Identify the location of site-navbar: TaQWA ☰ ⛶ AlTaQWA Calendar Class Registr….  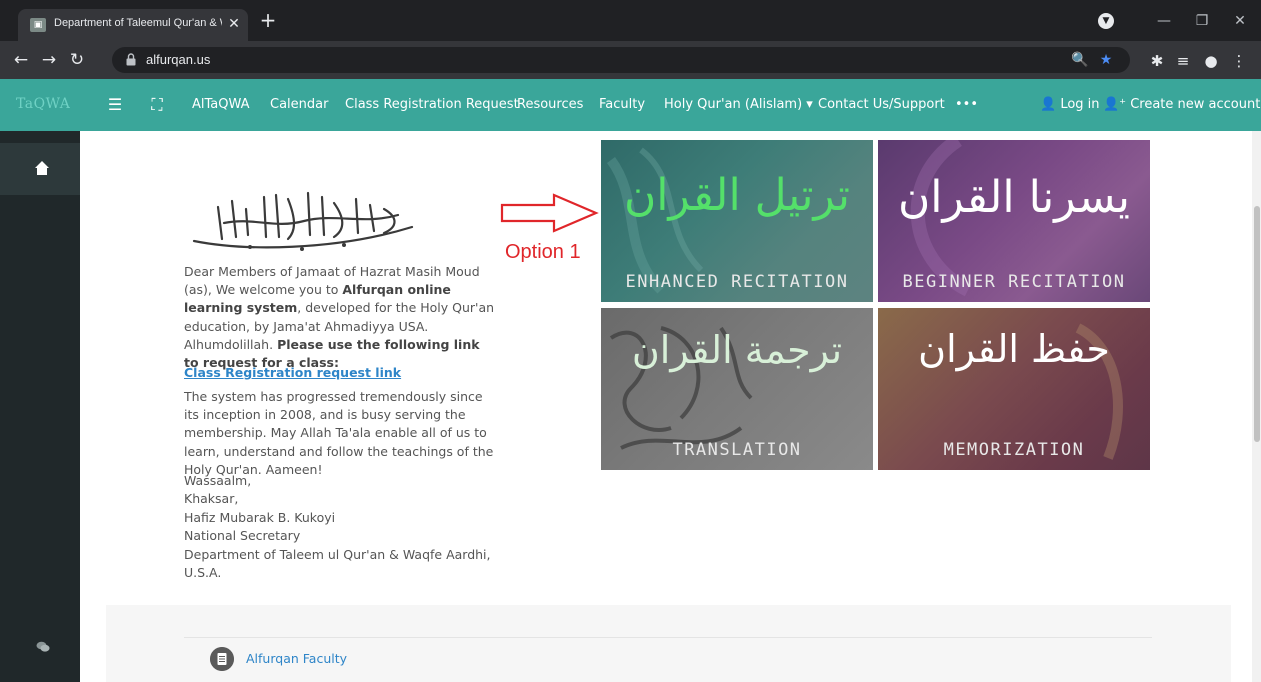
(630, 105).